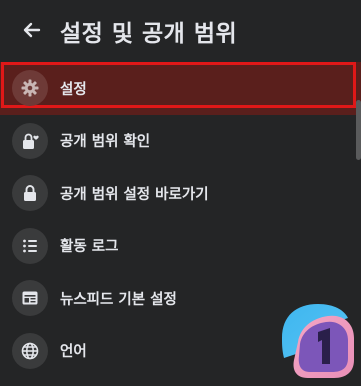 This screenshot has height=386, width=361. I want to click on logo-watermark-icon, so click(318, 341).